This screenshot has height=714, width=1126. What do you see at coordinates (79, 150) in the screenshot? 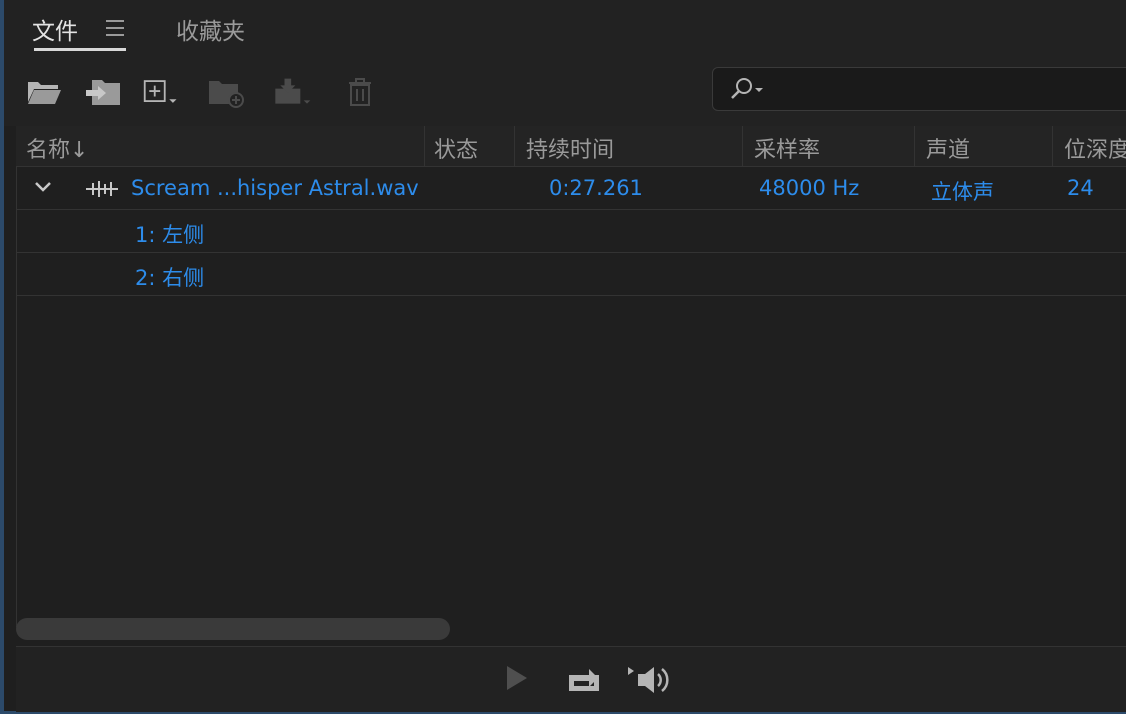
I see `sort-descending-icon: ↓` at bounding box center [79, 150].